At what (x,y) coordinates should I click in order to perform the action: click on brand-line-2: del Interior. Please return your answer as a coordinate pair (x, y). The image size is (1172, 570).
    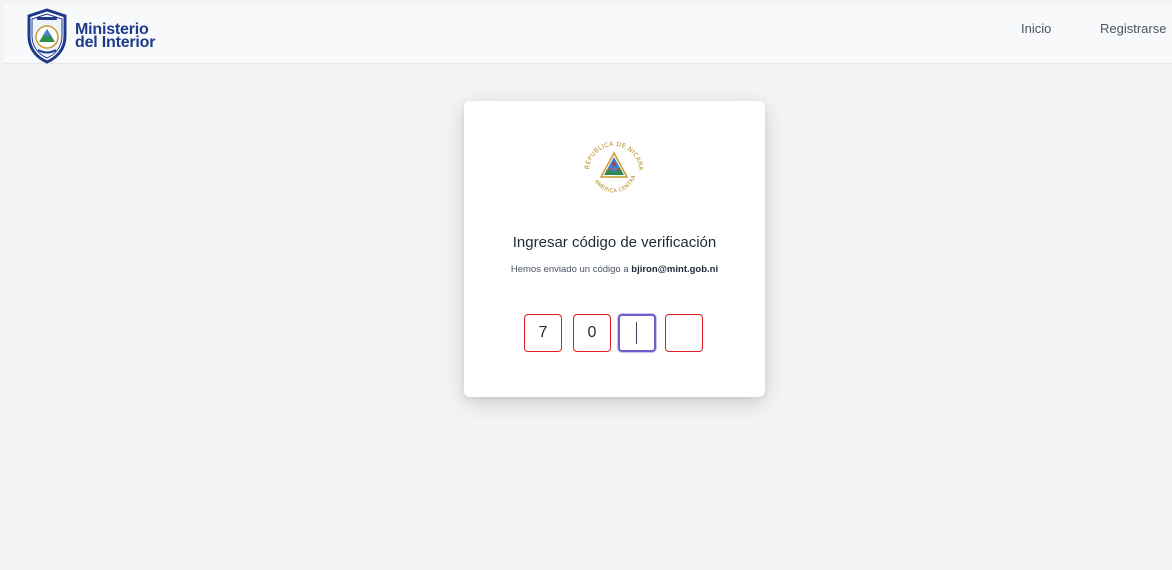
    Looking at the image, I should click on (115, 42).